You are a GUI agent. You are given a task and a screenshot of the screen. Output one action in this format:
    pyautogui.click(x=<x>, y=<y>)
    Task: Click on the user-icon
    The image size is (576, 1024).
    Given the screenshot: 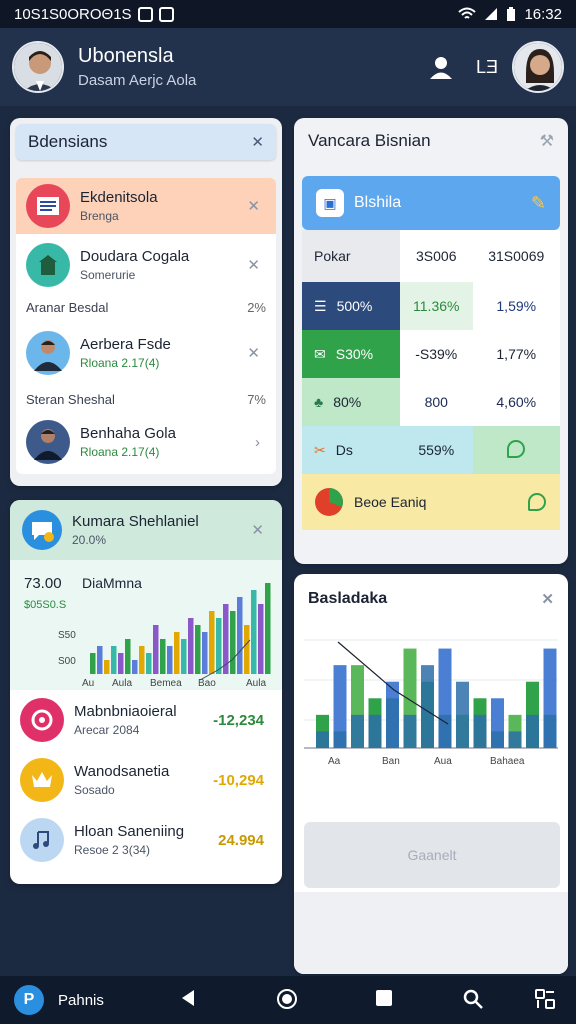 What is the action you would take?
    pyautogui.click(x=441, y=67)
    